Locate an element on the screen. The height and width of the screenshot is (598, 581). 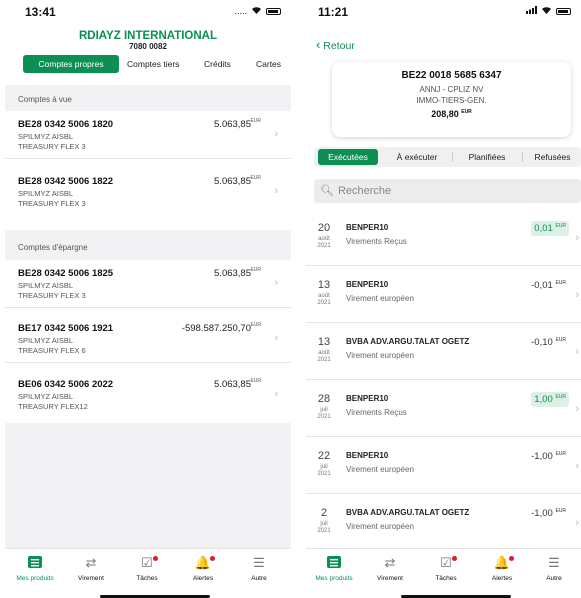
tx-month: juil is located at coordinates (324, 524).